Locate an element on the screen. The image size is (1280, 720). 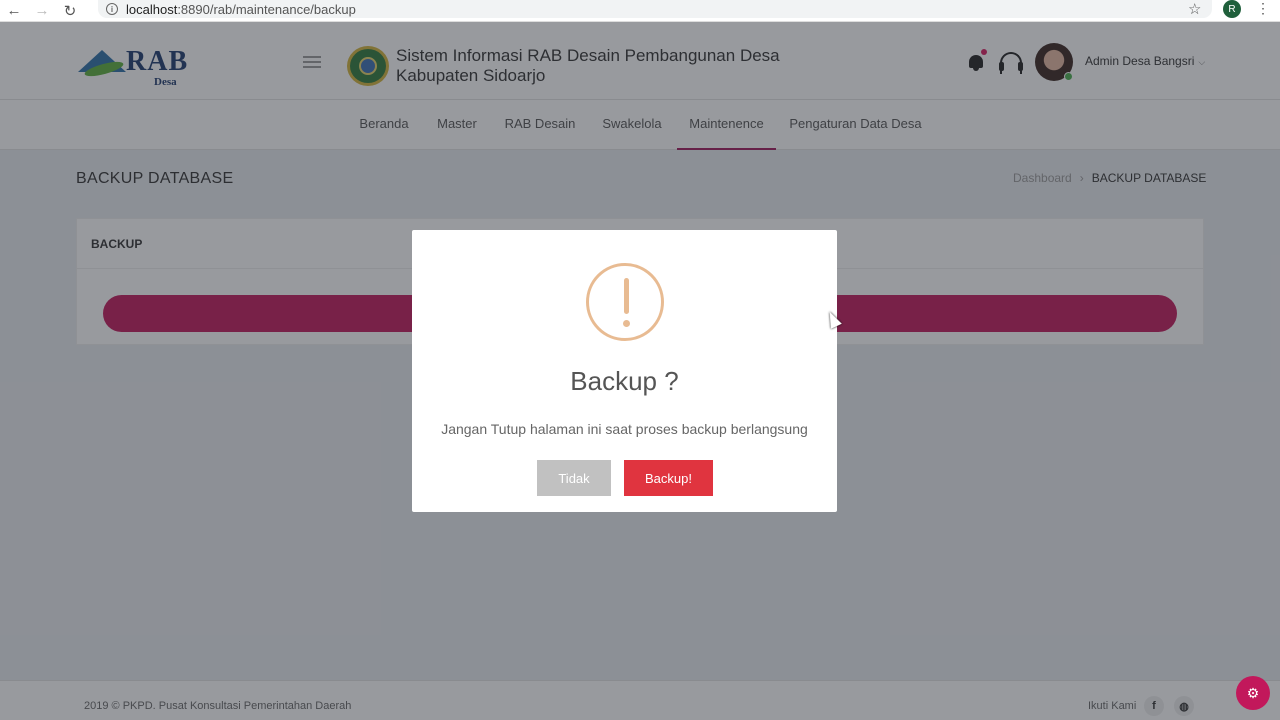
gear-icon: ⚙ is located at coordinates (1253, 693).